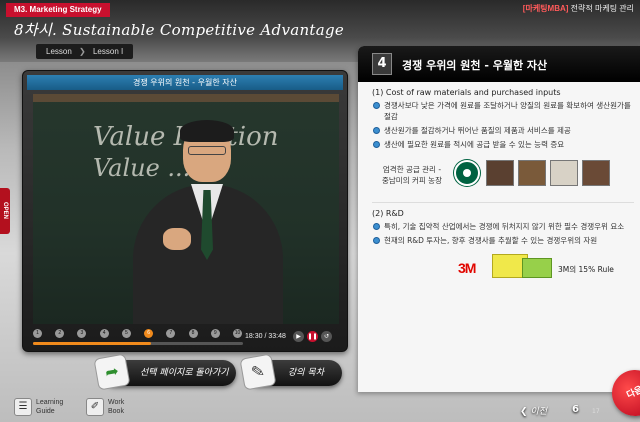  Describe the element at coordinates (382, 64) in the screenshot. I see `section-number: 4` at that location.